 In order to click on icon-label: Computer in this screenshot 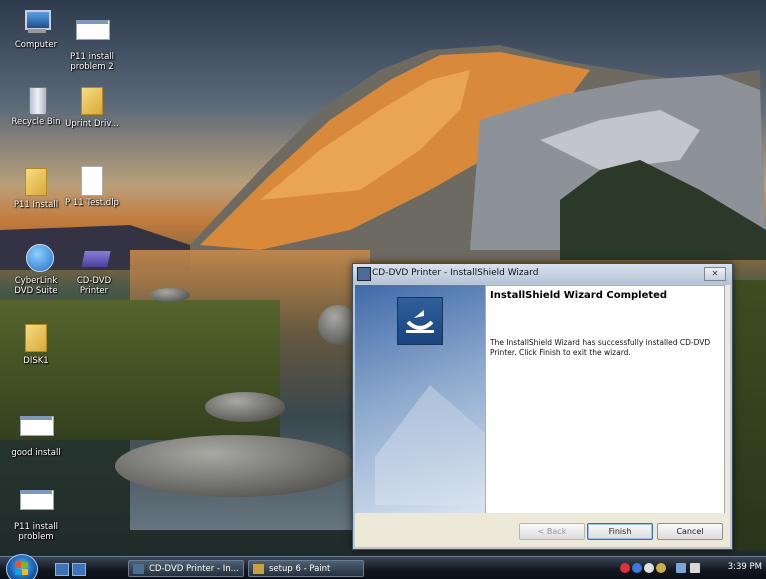, I will do `click(36, 45)`.